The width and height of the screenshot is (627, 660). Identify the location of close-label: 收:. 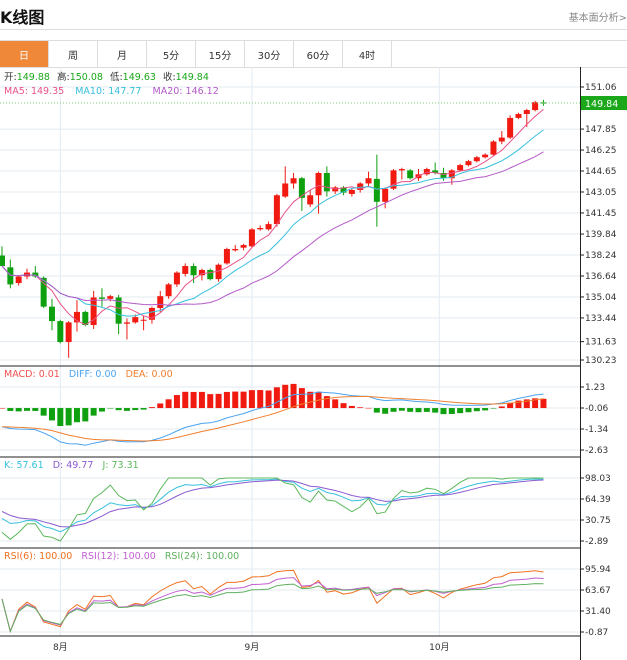
(169, 77).